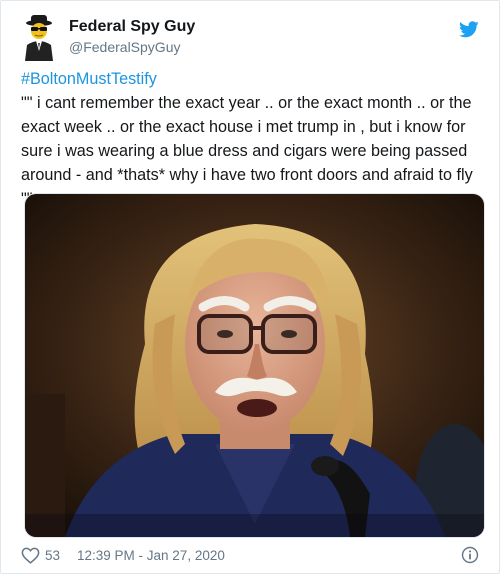 This screenshot has height=574, width=500. Describe the element at coordinates (470, 555) in the screenshot. I see `info-icon` at that location.